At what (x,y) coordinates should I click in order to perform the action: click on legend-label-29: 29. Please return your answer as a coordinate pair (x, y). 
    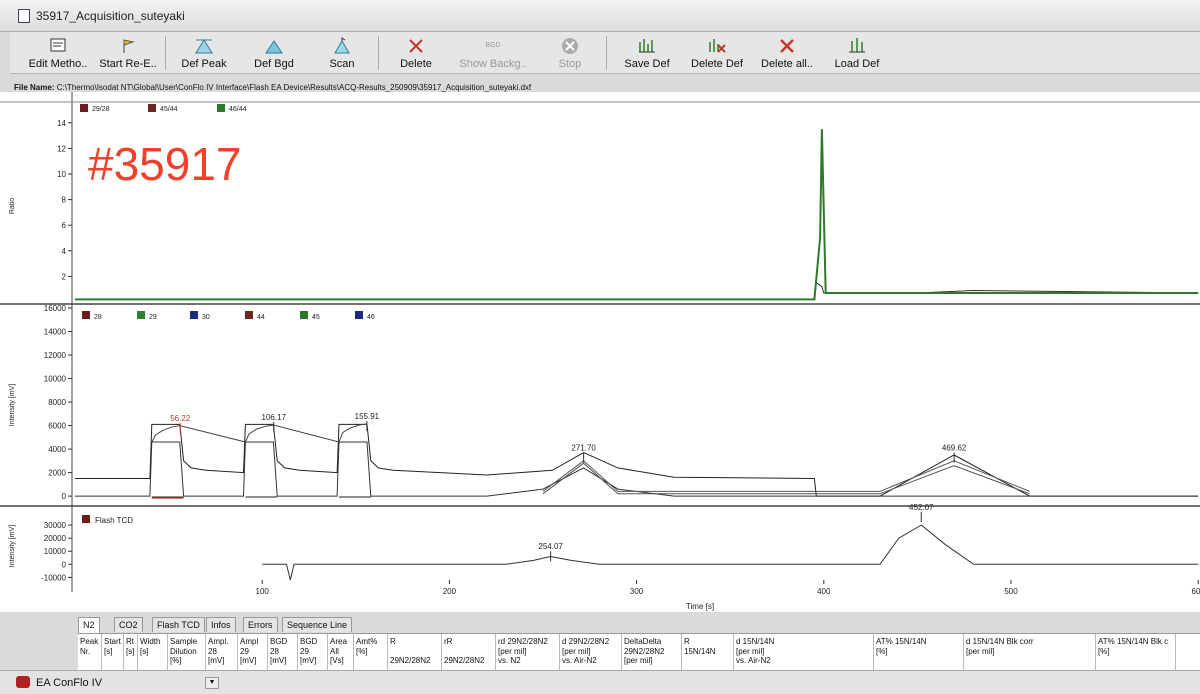
    Looking at the image, I should click on (153, 317).